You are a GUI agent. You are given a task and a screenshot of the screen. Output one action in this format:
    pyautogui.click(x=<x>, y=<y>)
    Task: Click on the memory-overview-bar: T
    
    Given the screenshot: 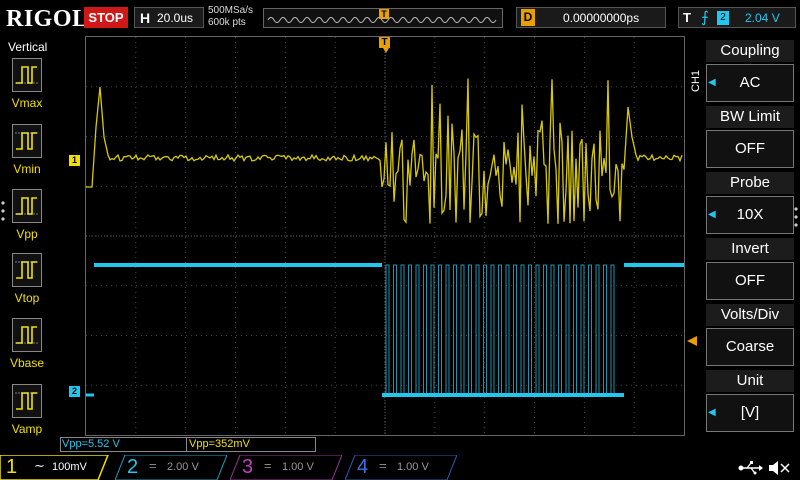 What is the action you would take?
    pyautogui.click(x=383, y=18)
    